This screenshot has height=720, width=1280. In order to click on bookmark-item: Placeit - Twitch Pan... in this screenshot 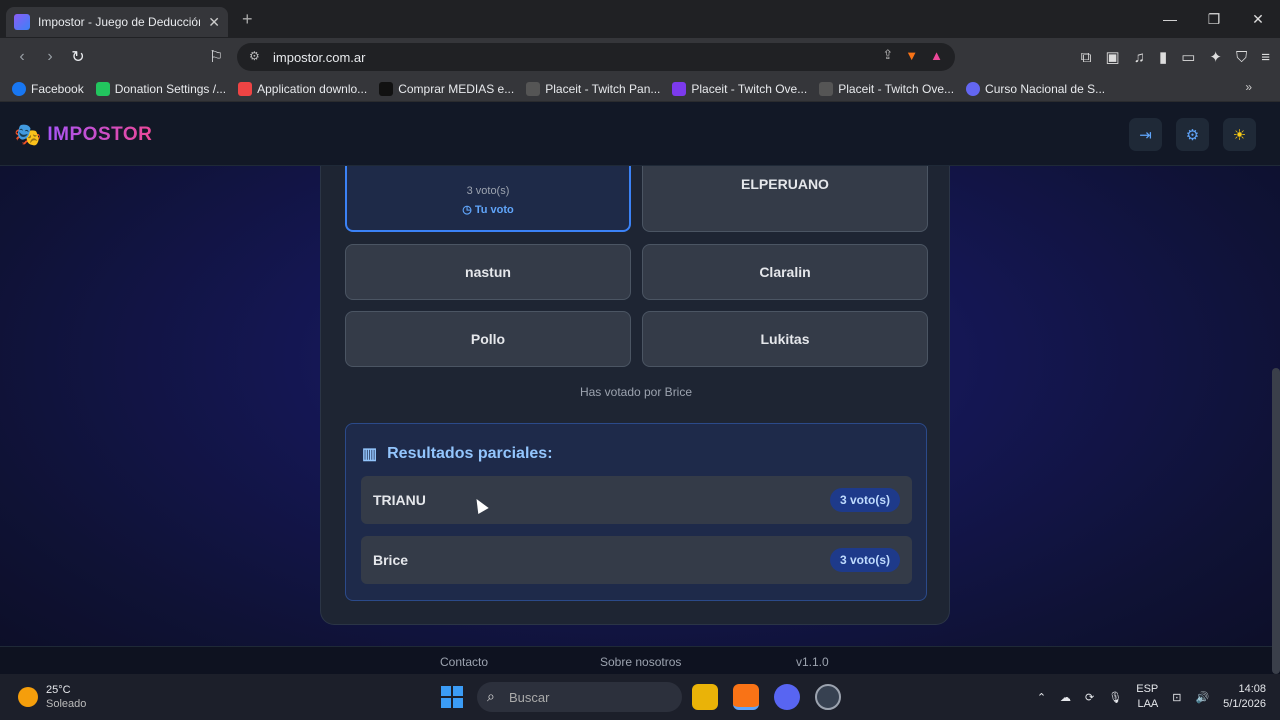, I will do `click(593, 88)`.